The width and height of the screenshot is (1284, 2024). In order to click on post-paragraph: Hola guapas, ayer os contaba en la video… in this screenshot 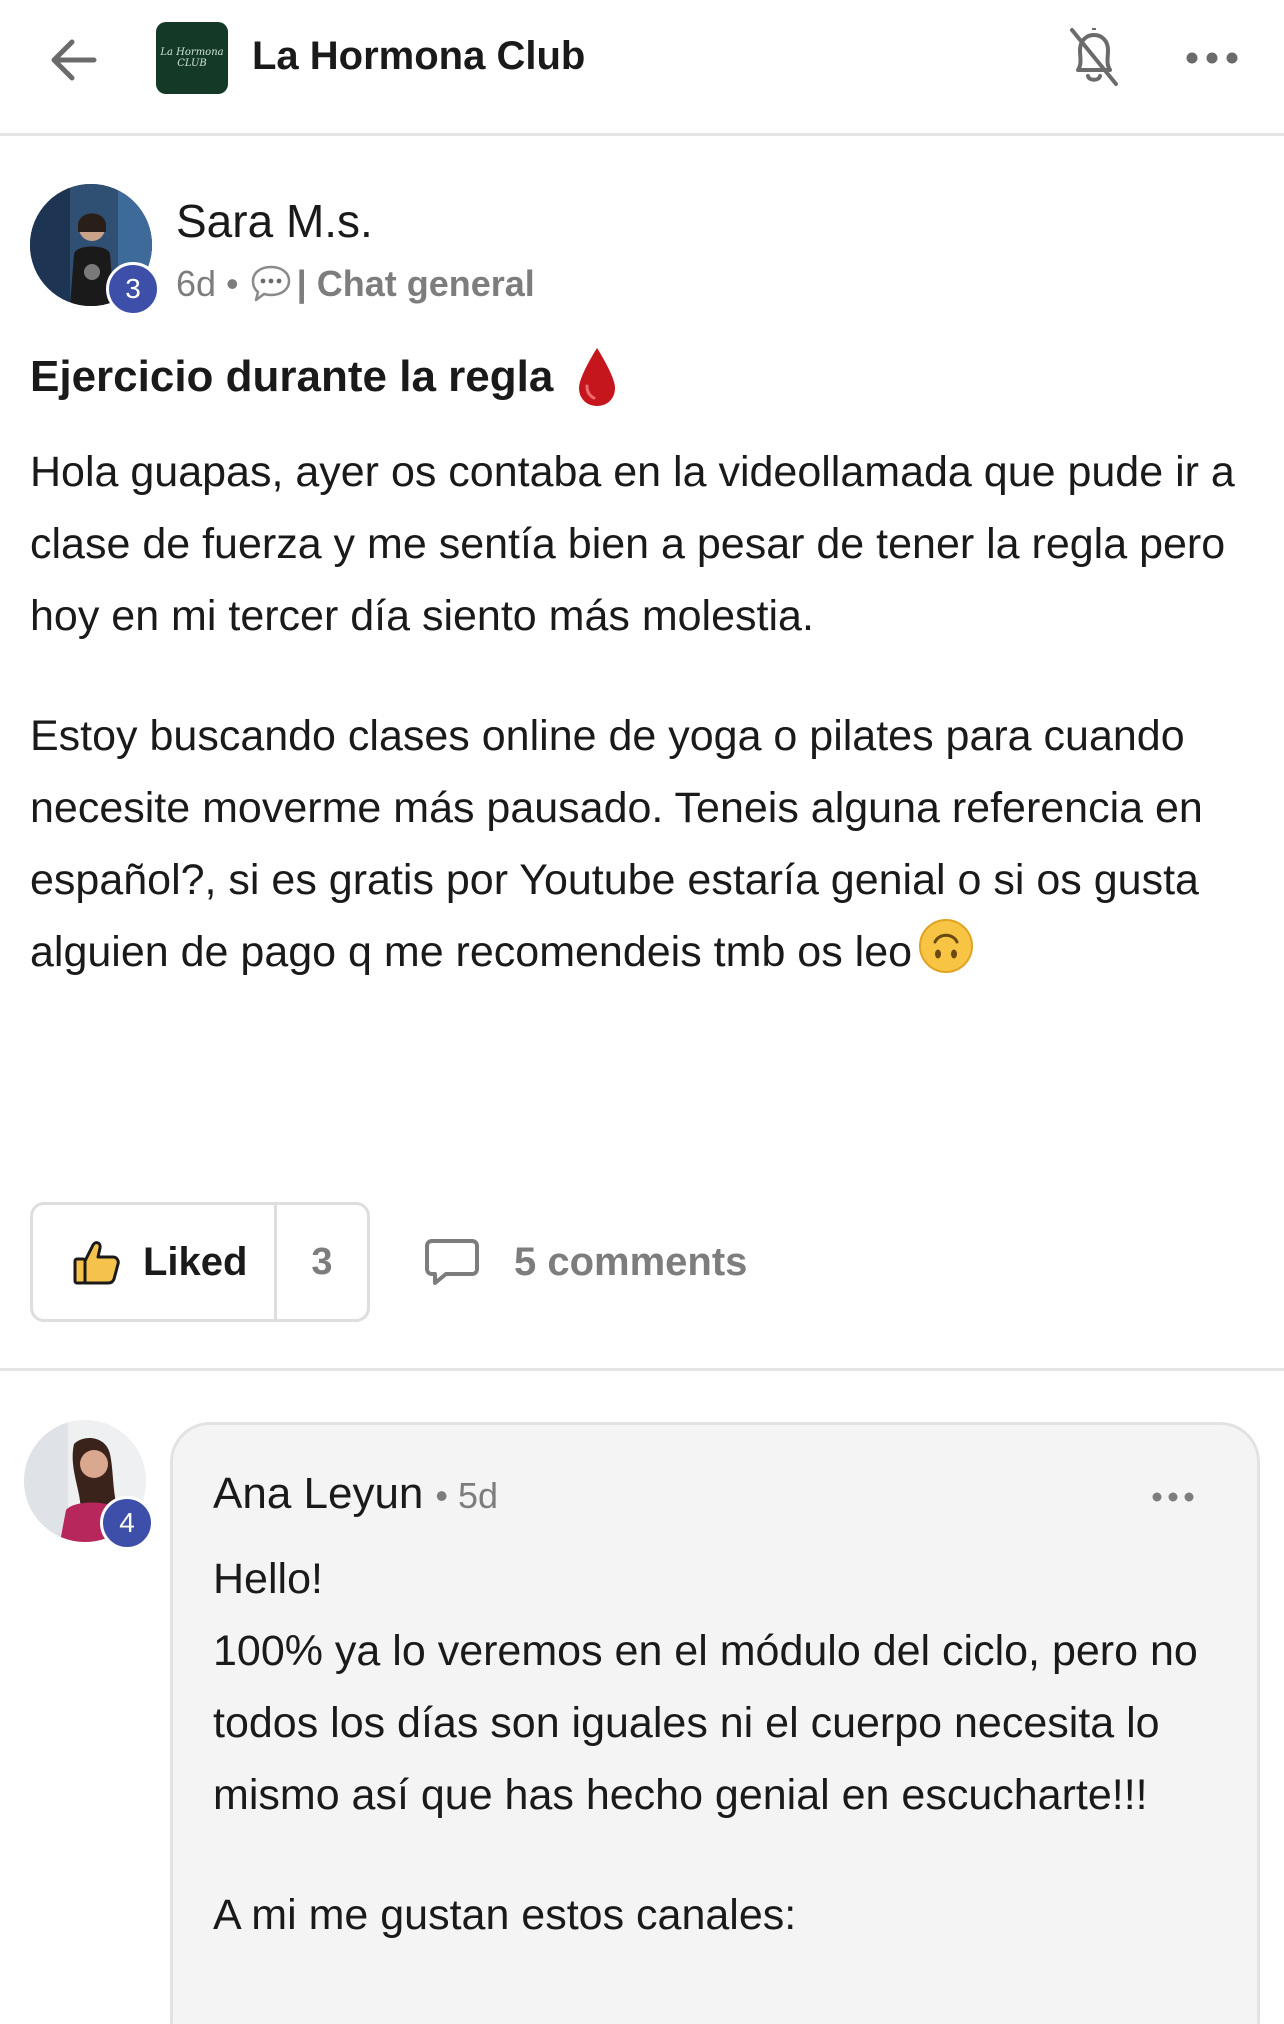, I will do `click(632, 544)`.